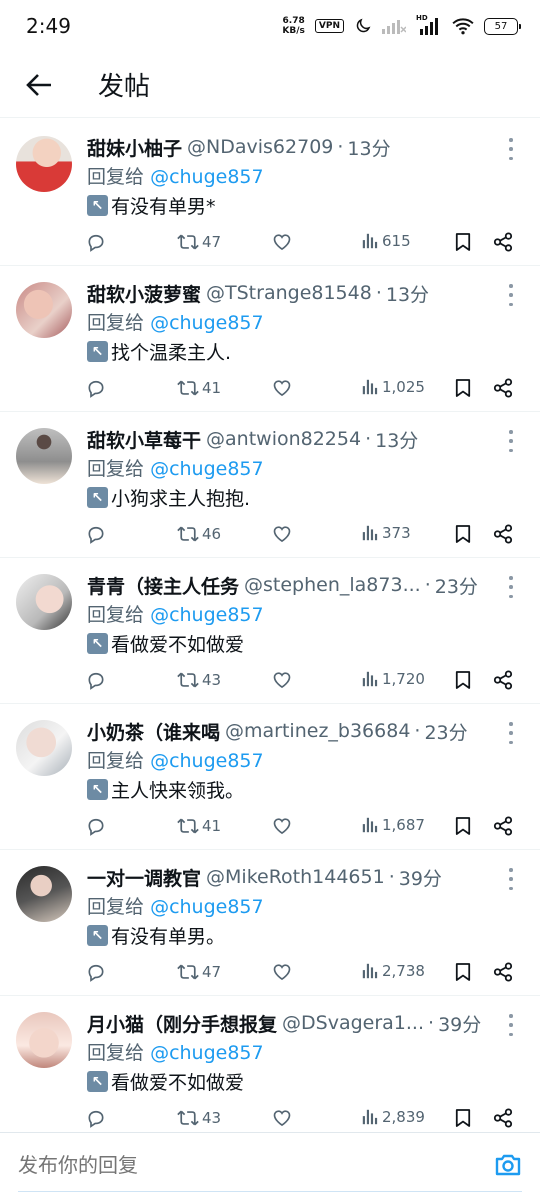 The image size is (540, 1200). Describe the element at coordinates (386, 533) in the screenshot. I see `views-button: 373` at that location.